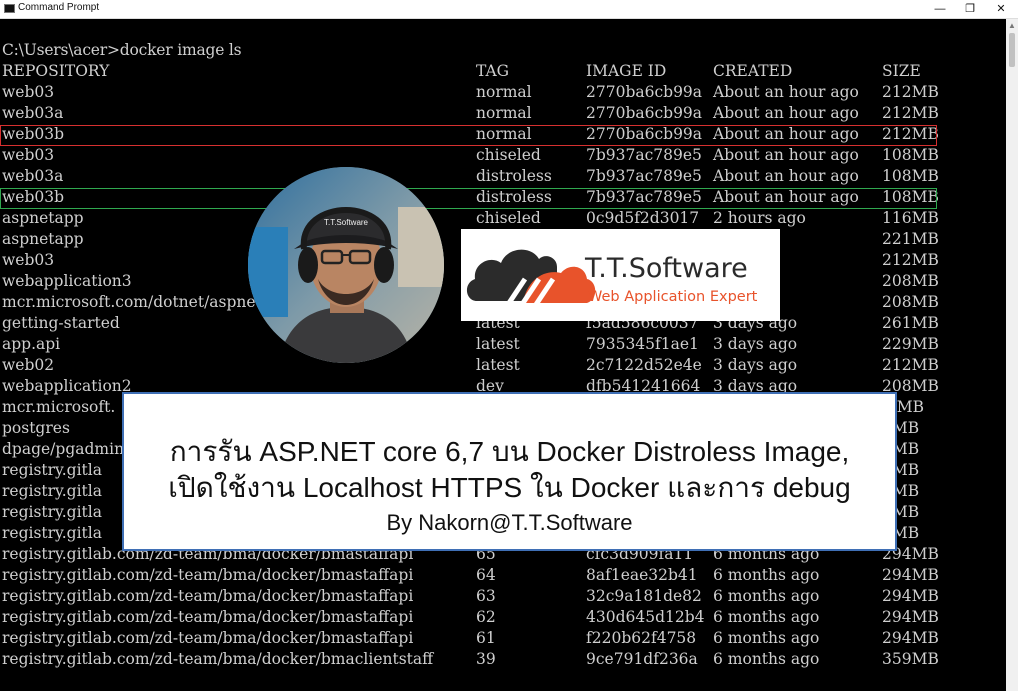 The image size is (1018, 691). Describe the element at coordinates (346, 222) in the screenshot. I see `cap-logo-text: T.T.Software` at that location.